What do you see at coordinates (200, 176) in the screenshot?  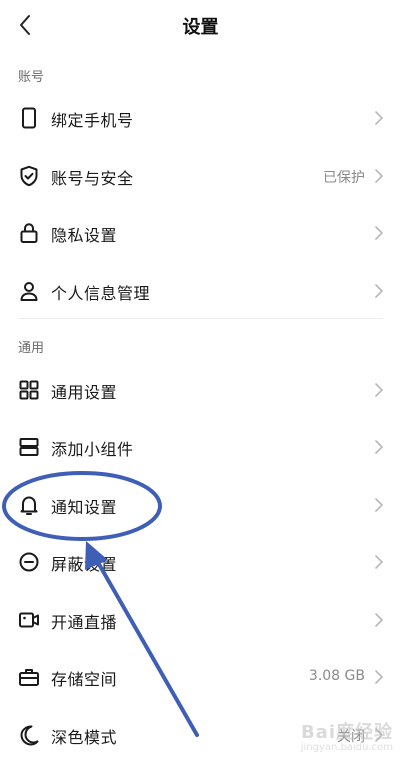 I see `settings-item-account-security: 账号与安全 已保护` at bounding box center [200, 176].